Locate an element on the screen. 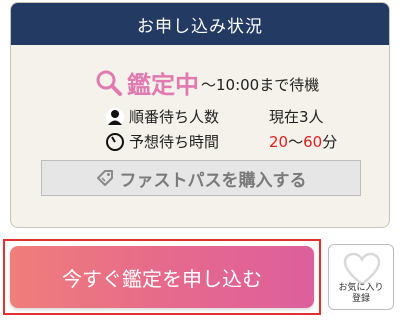 The height and width of the screenshot is (320, 400). status-label: 鑑定中 is located at coordinates (163, 85).